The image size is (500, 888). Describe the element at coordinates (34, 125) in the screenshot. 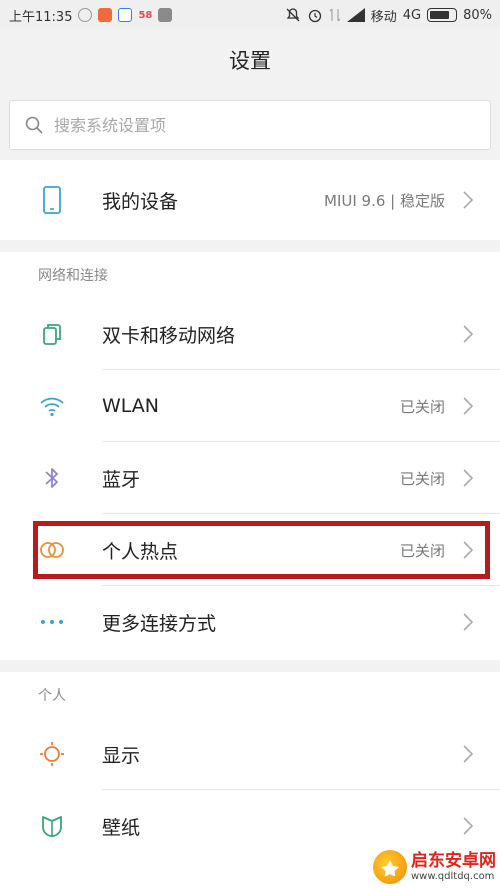

I see `search-icon` at that location.